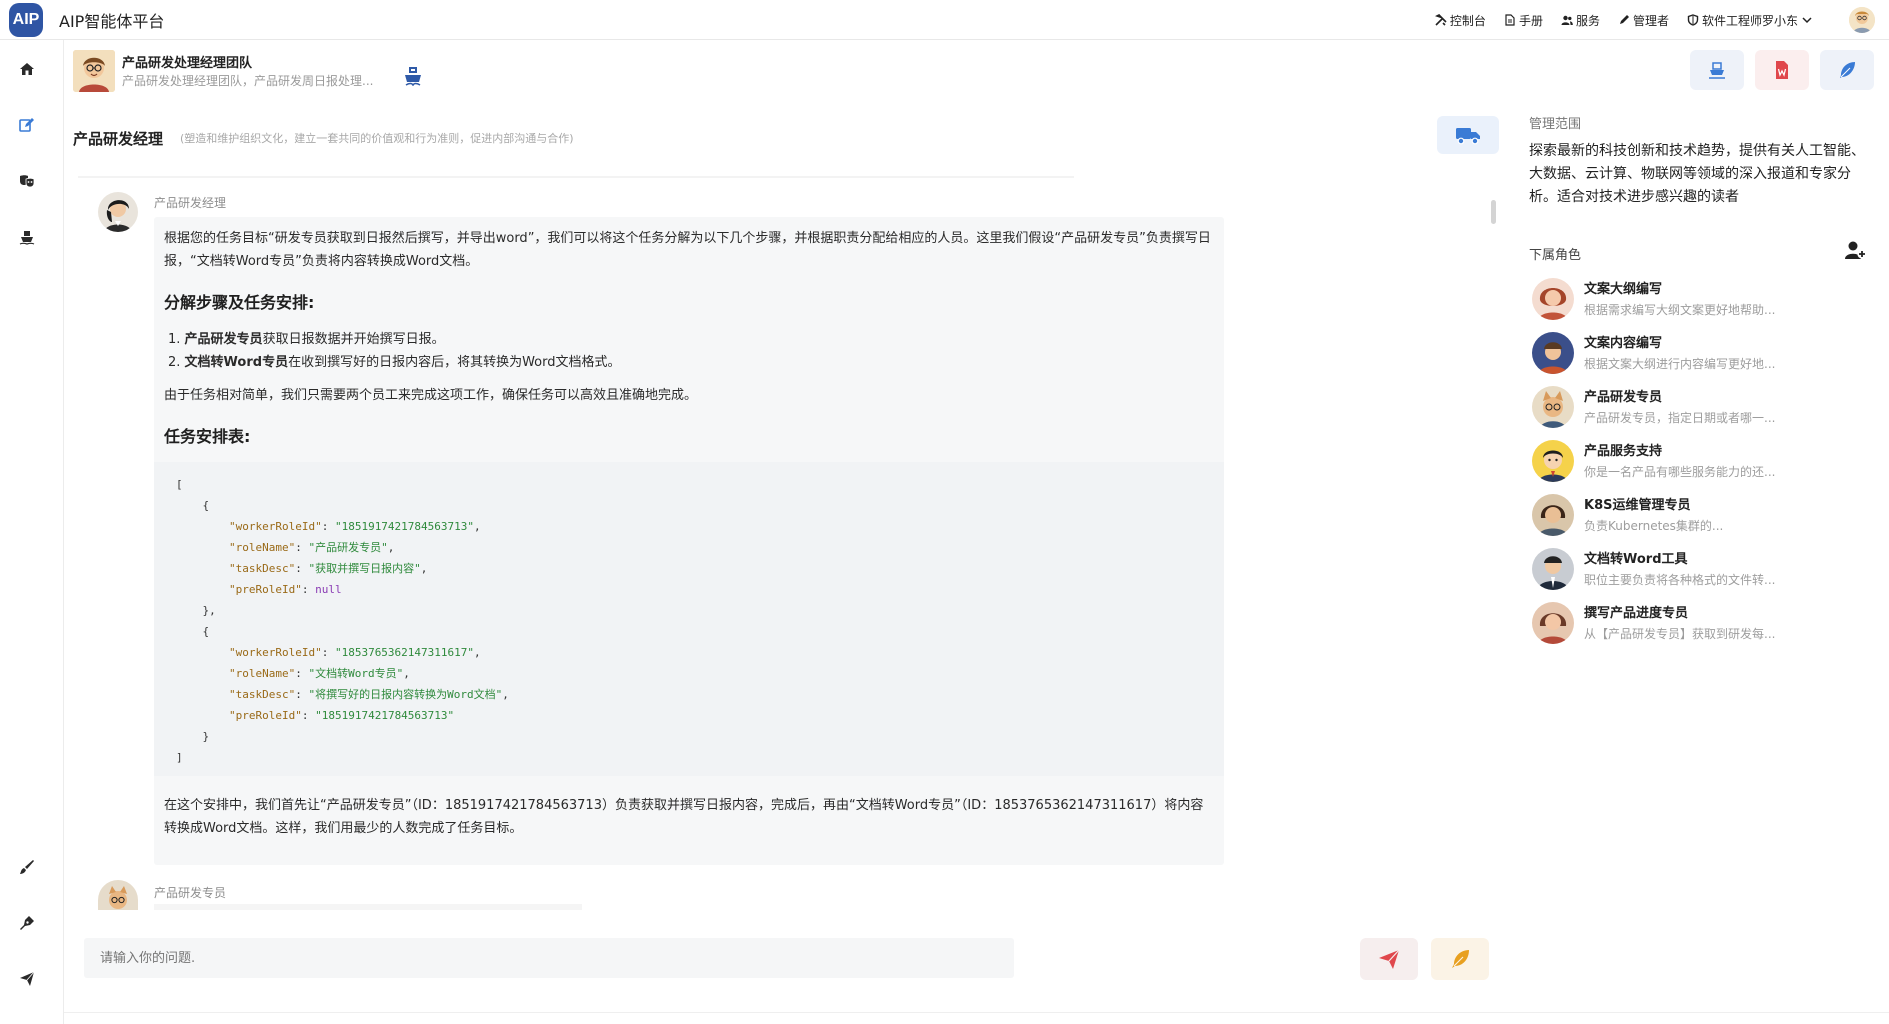 The height and width of the screenshot is (1024, 1889). I want to click on nav-manager-label: 管理者, so click(1650, 20).